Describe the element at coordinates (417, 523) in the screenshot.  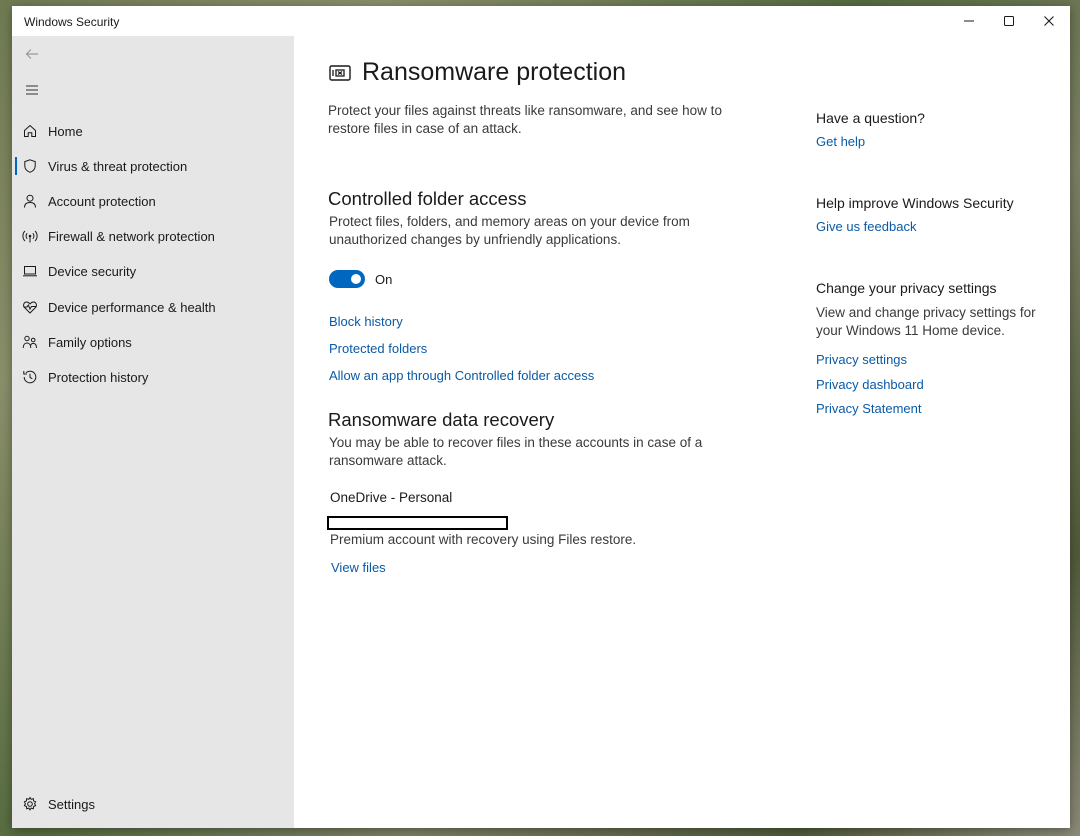
I see `redacted-email` at that location.